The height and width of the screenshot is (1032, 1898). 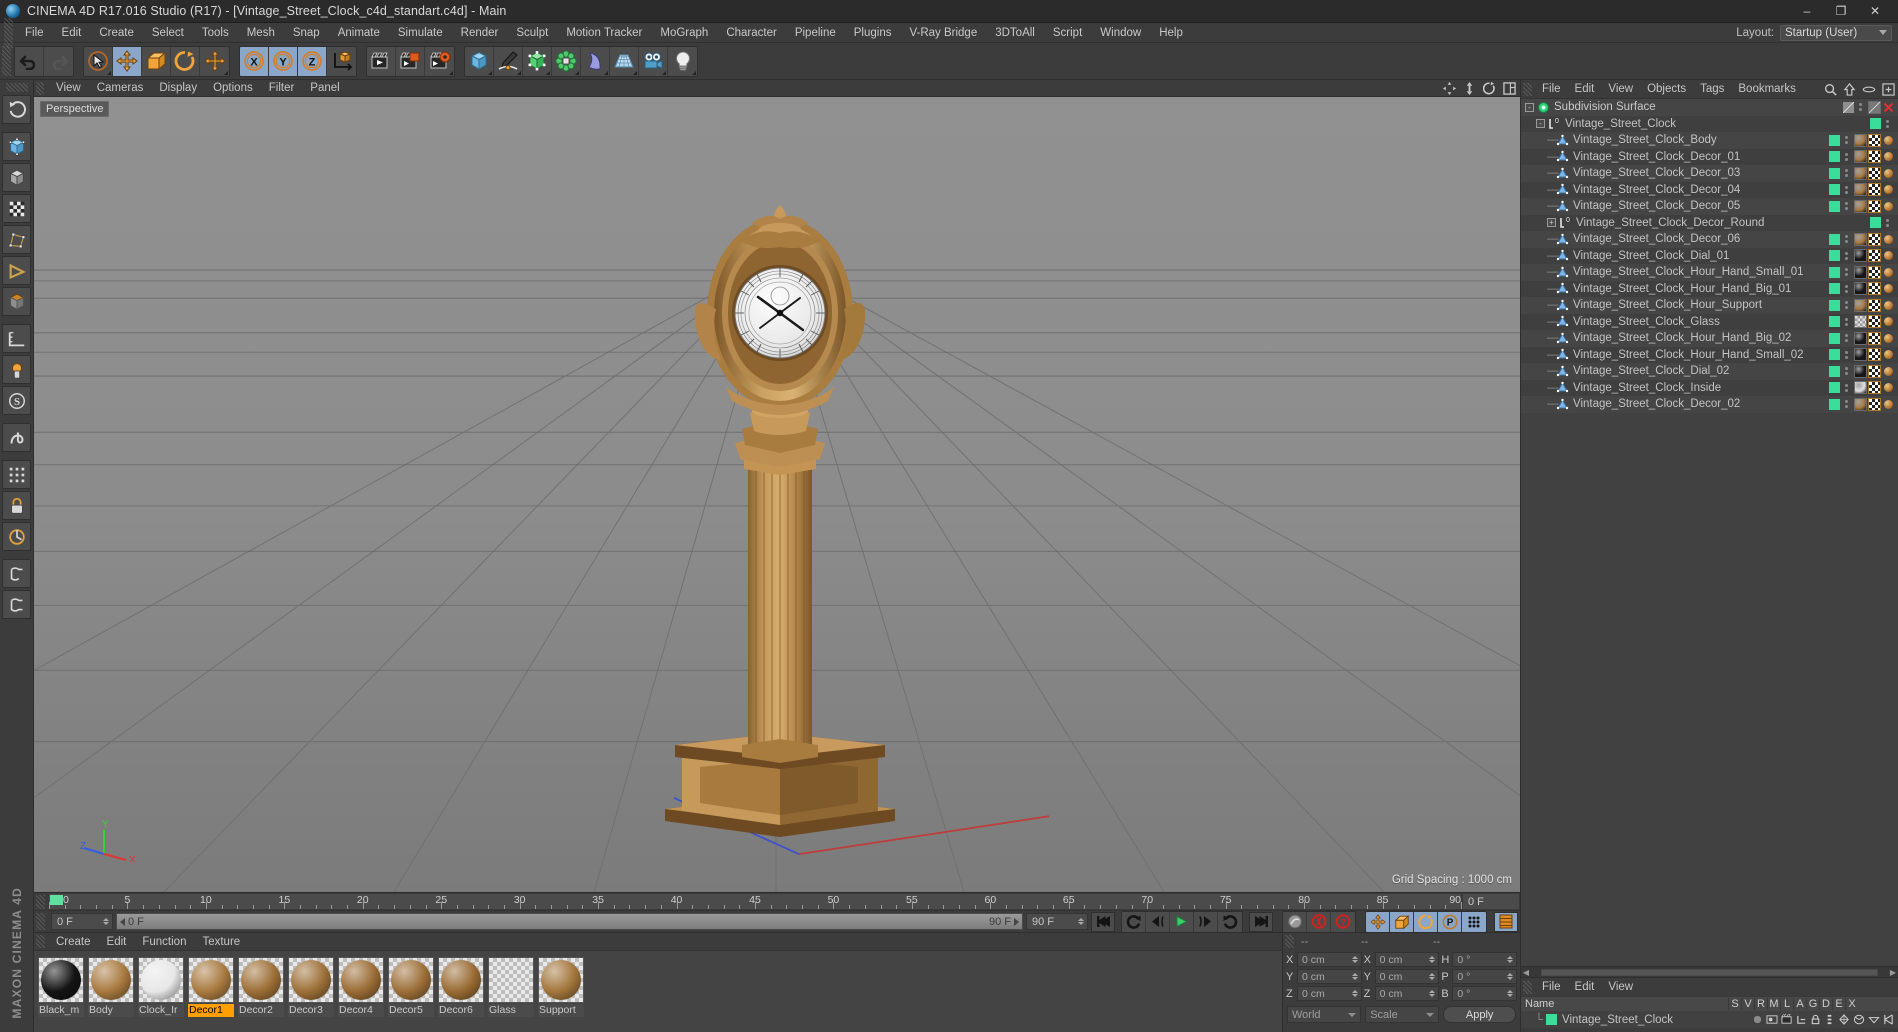 I want to click on enable-axis-button, so click(x=16, y=369).